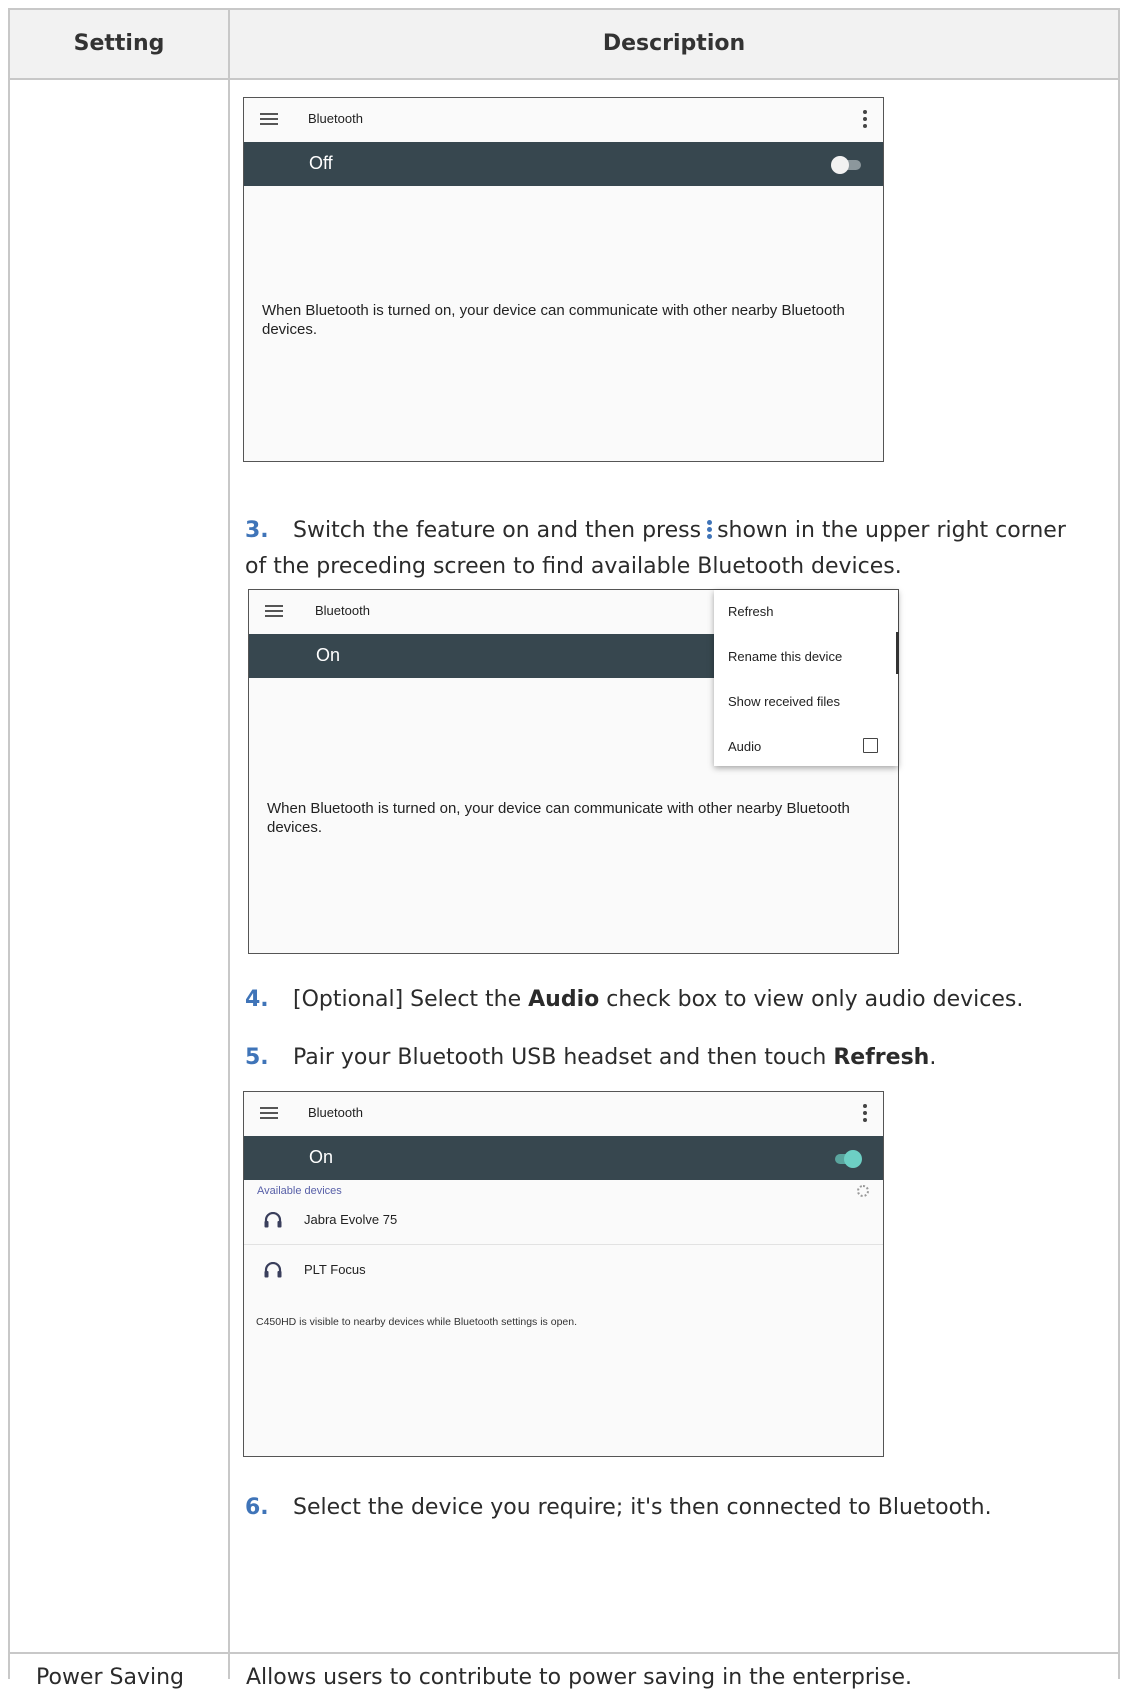 The image size is (1127, 1690). What do you see at coordinates (751, 611) in the screenshot?
I see `menu-item-refresh: Refresh` at bounding box center [751, 611].